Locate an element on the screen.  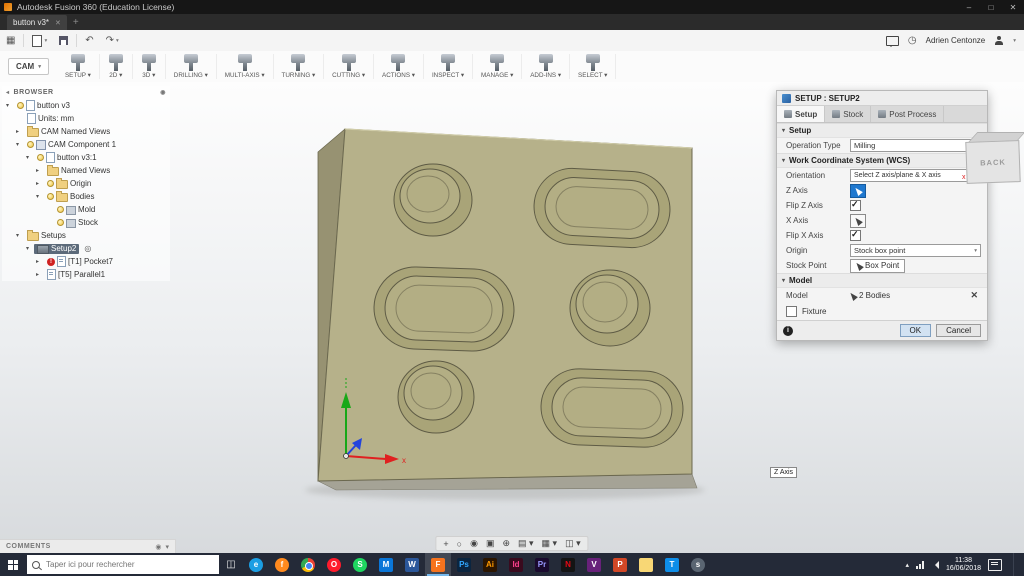
ribbon-group-setup: SETUP ▾ is located at coordinates (78, 66).